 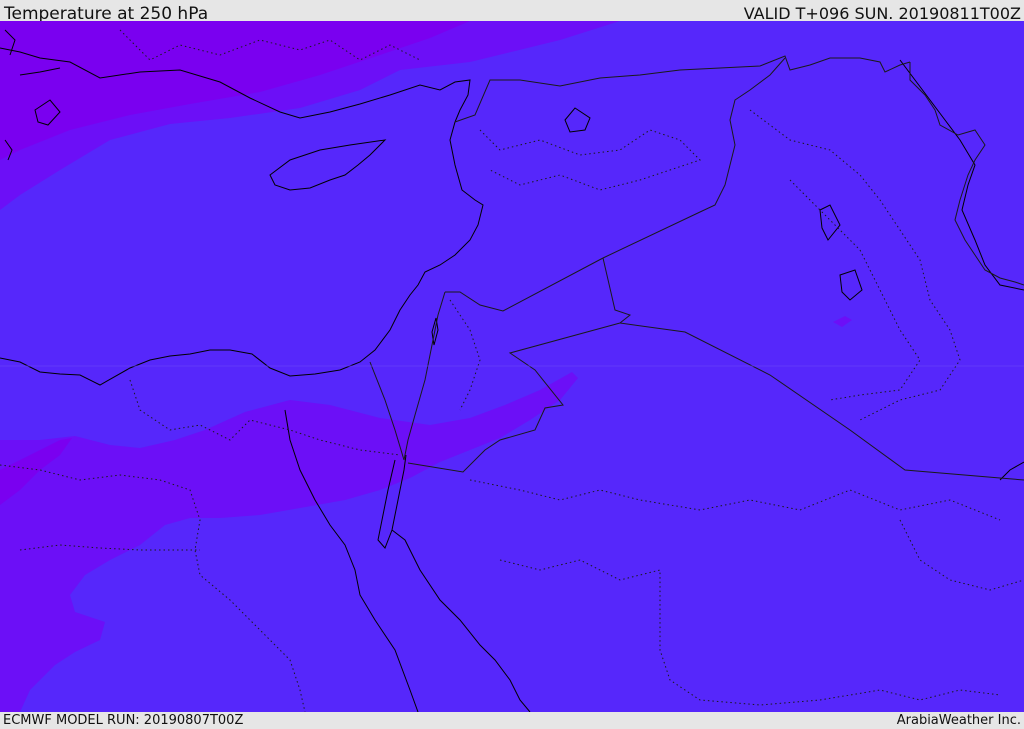 I want to click on credit-label: ArabiaWeather Inc., so click(x=958, y=720).